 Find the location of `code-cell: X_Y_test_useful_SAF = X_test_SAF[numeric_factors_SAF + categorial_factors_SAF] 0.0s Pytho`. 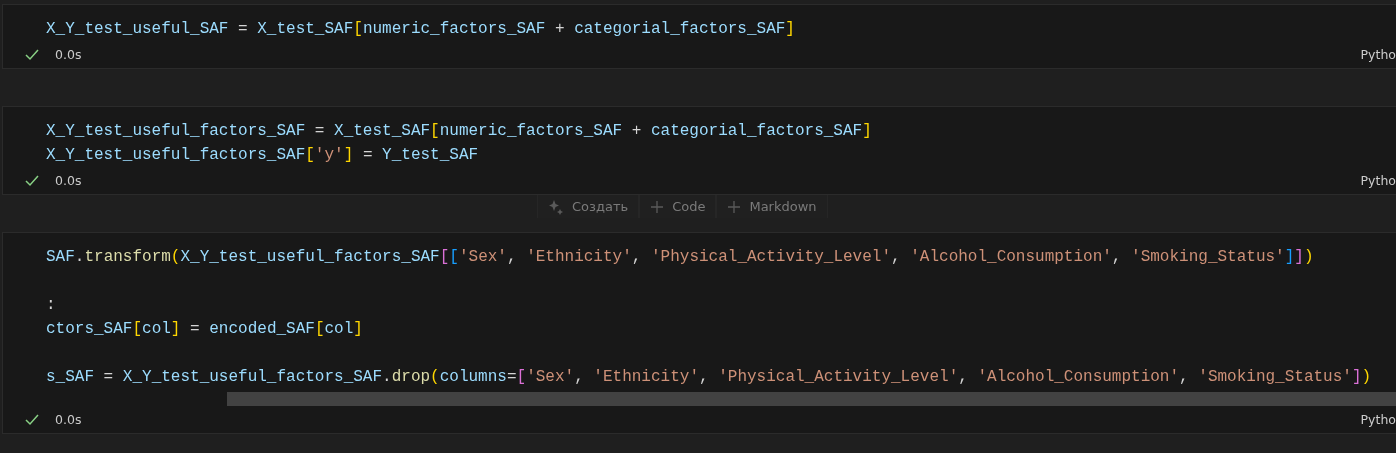

code-cell: X_Y_test_useful_SAF = X_test_SAF[numeric_factors_SAF + categorial_factors_SAF] 0.0s Pytho is located at coordinates (699, 36).